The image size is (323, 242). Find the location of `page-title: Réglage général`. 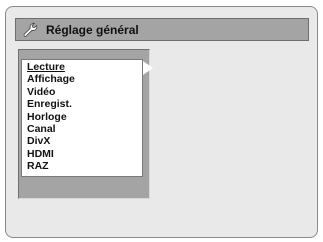

page-title: Réglage général is located at coordinates (92, 29).